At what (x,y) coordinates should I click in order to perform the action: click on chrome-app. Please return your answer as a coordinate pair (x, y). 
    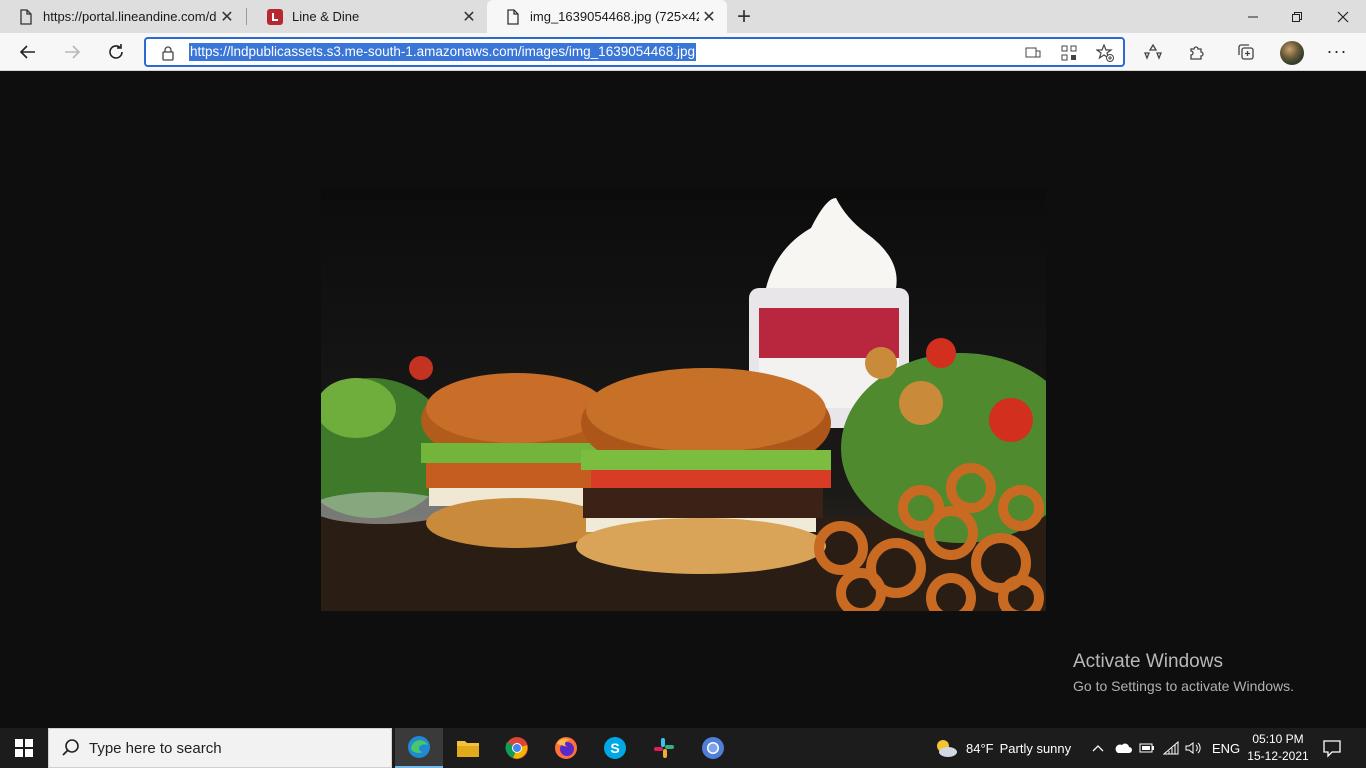
    Looking at the image, I should click on (517, 748).